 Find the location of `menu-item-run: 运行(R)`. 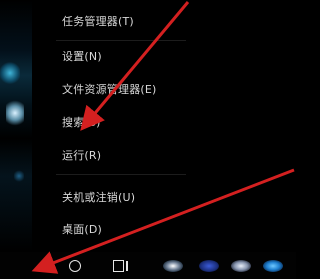

menu-item-run: 运行(R) is located at coordinates (81, 156).